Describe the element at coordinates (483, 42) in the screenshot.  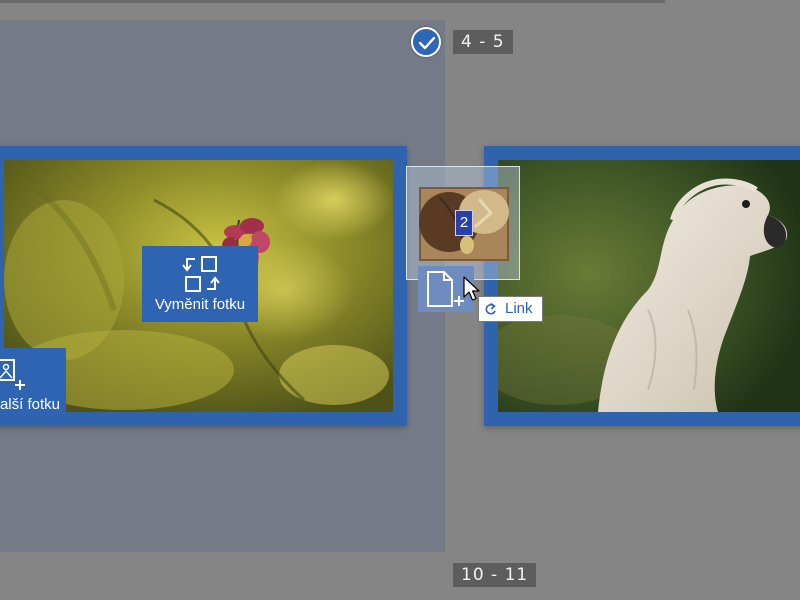
I see `spread-page-numbers-top: 4 - 5` at that location.